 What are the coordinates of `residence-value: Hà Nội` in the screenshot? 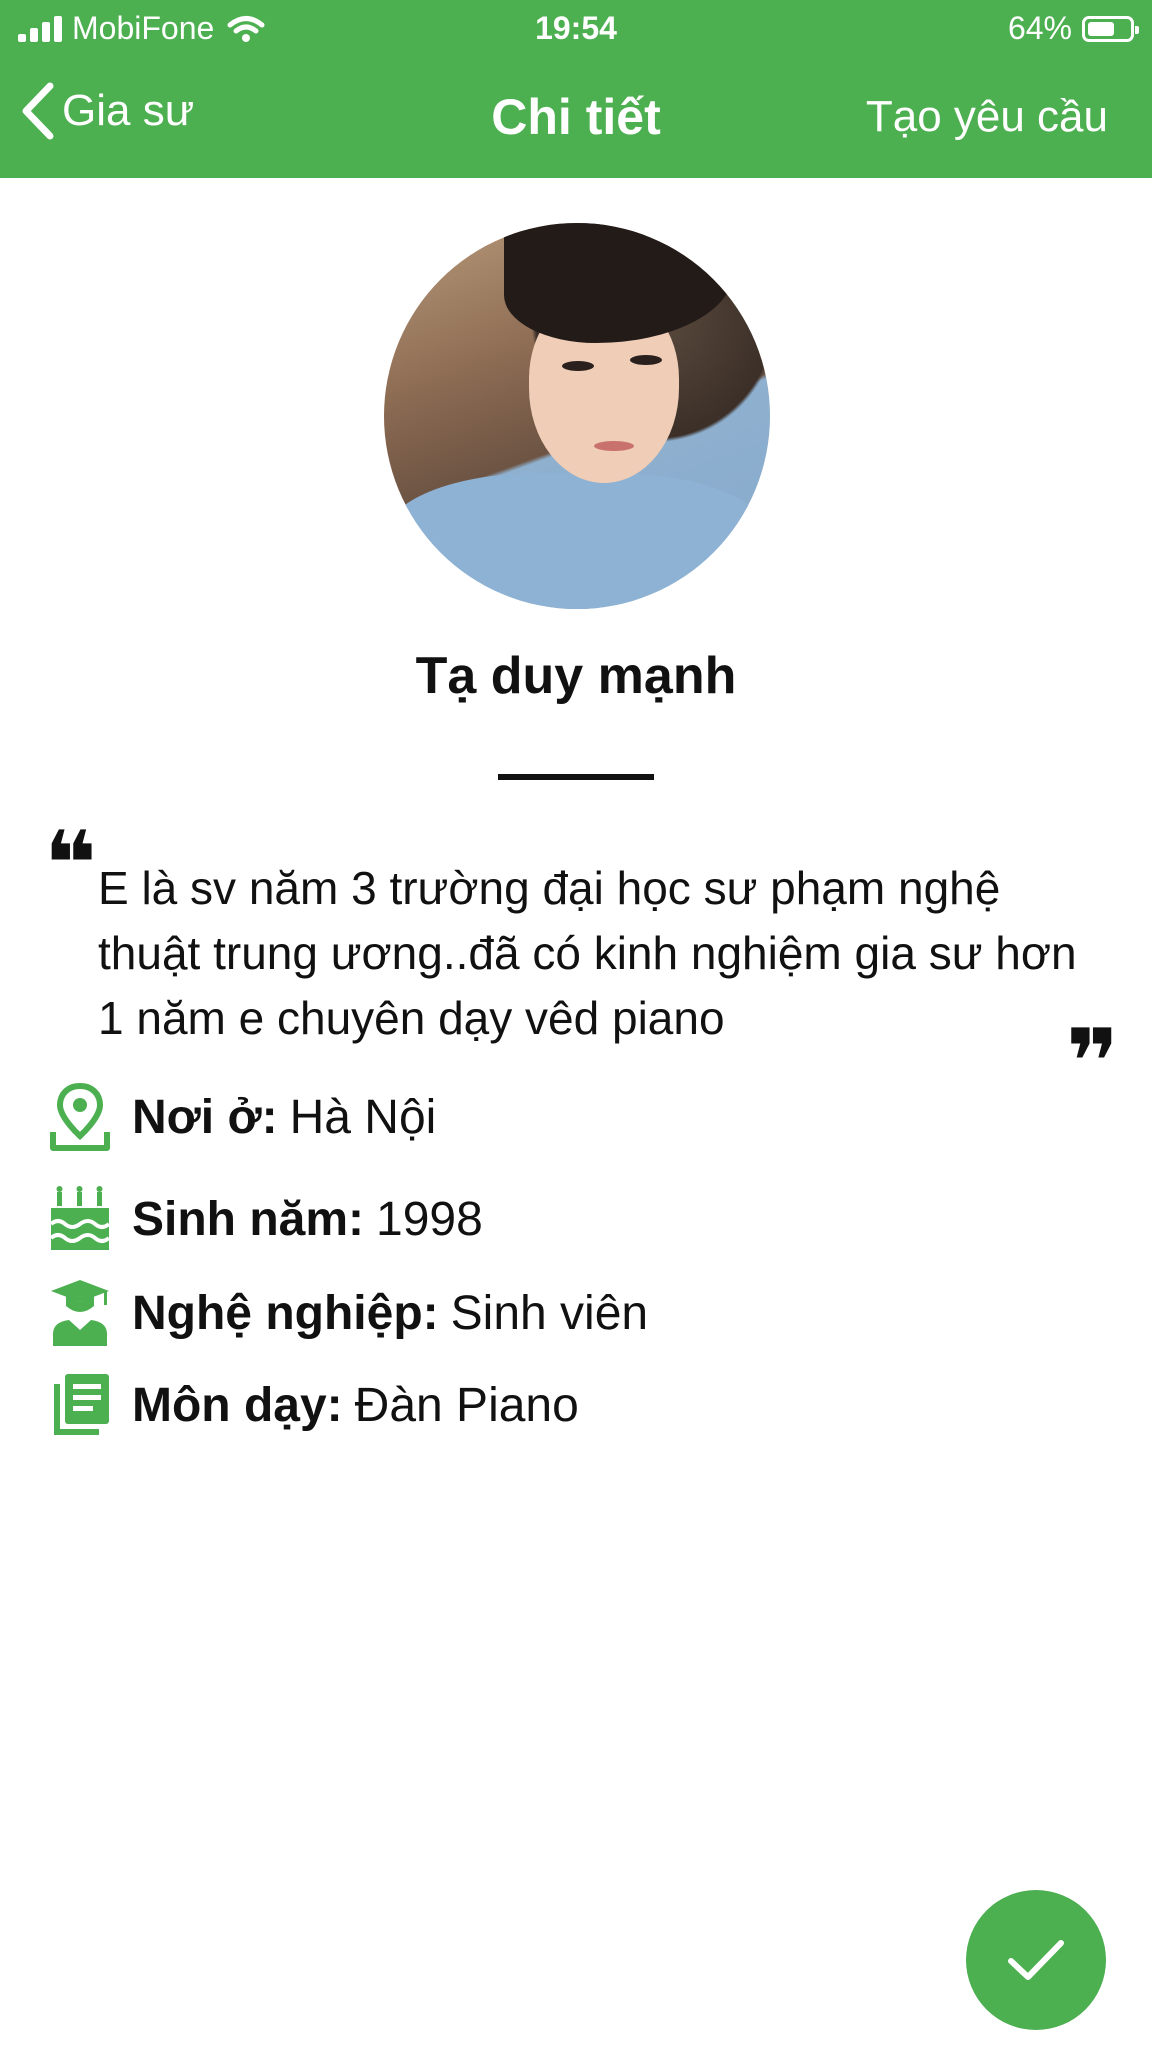 It's located at (363, 1117).